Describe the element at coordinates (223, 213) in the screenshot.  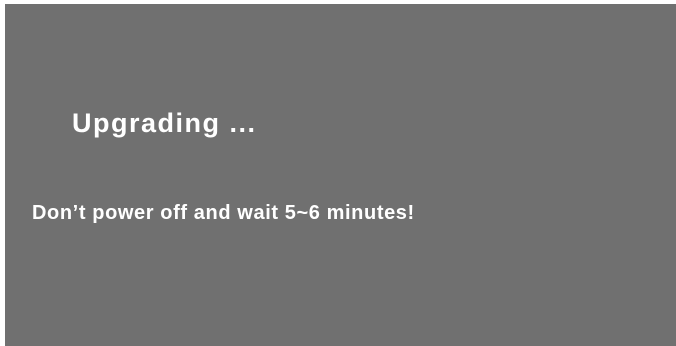
I see `power-warning-message: Don’t power off and wait 5~6 minutes!` at that location.